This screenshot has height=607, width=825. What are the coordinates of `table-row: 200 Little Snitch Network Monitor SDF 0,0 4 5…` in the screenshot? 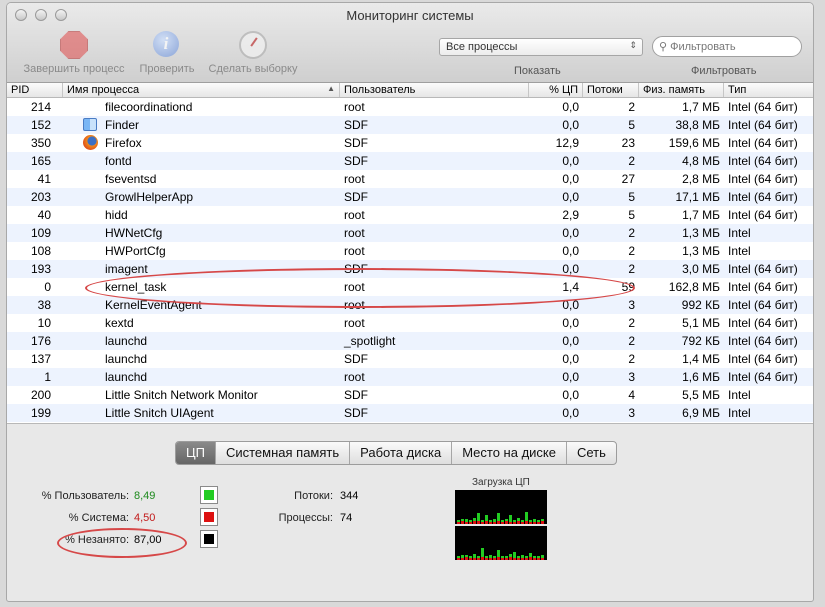 It's located at (410, 395).